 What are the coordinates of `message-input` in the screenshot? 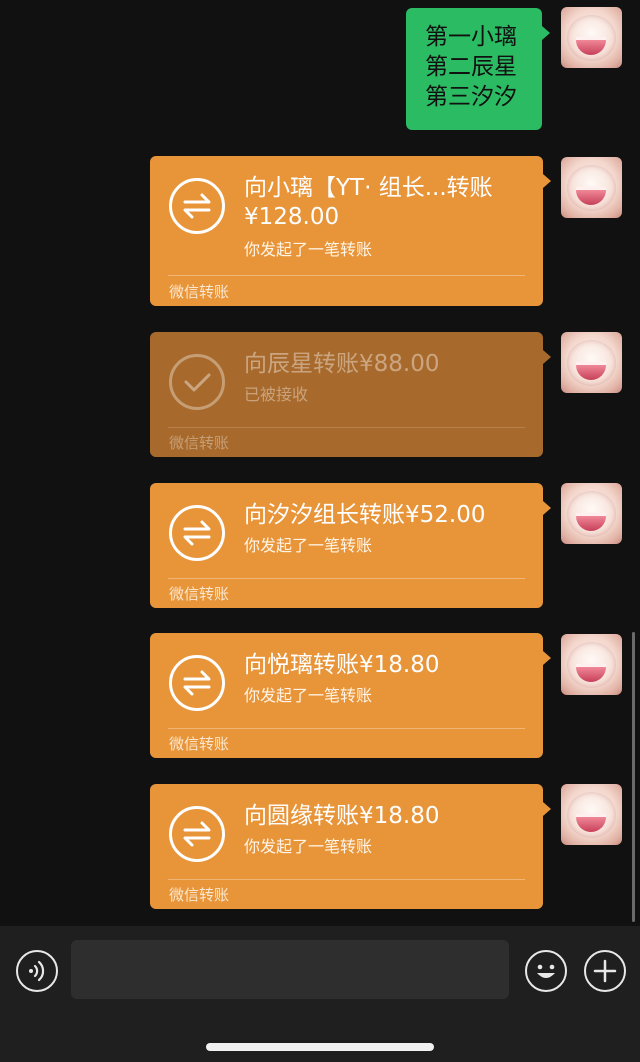 It's located at (290, 969).